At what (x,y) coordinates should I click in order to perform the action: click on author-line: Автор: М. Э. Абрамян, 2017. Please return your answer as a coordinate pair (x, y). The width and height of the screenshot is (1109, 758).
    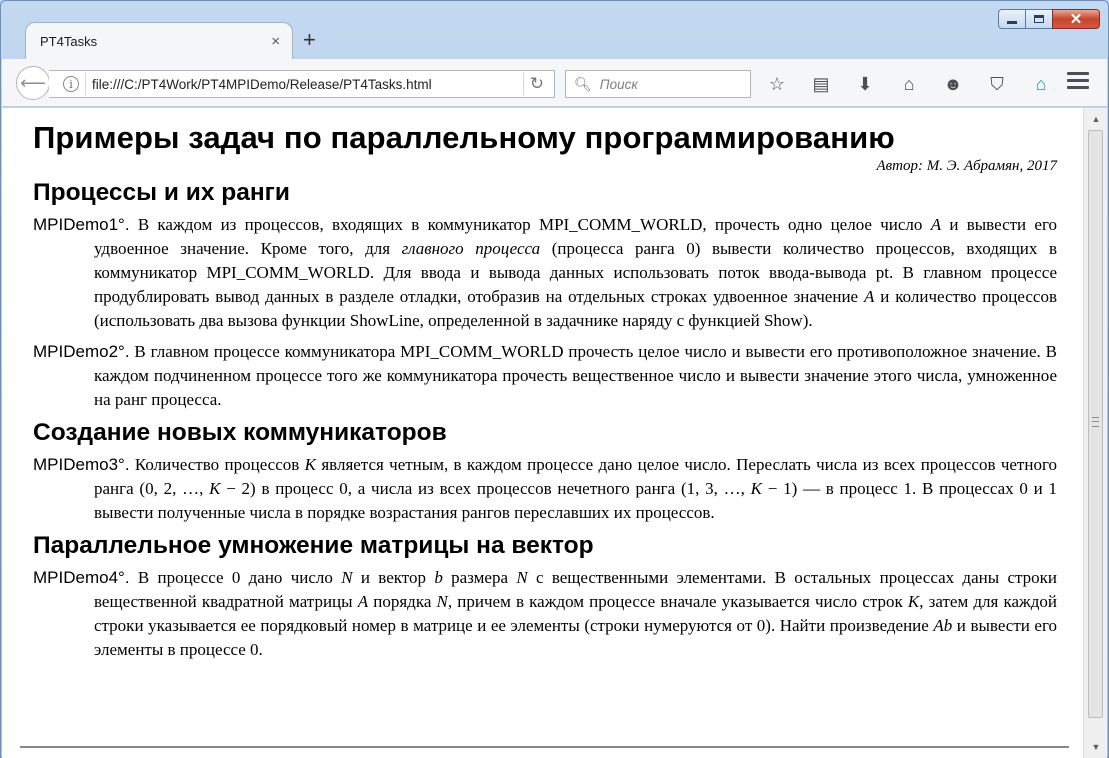
    Looking at the image, I should click on (966, 166).